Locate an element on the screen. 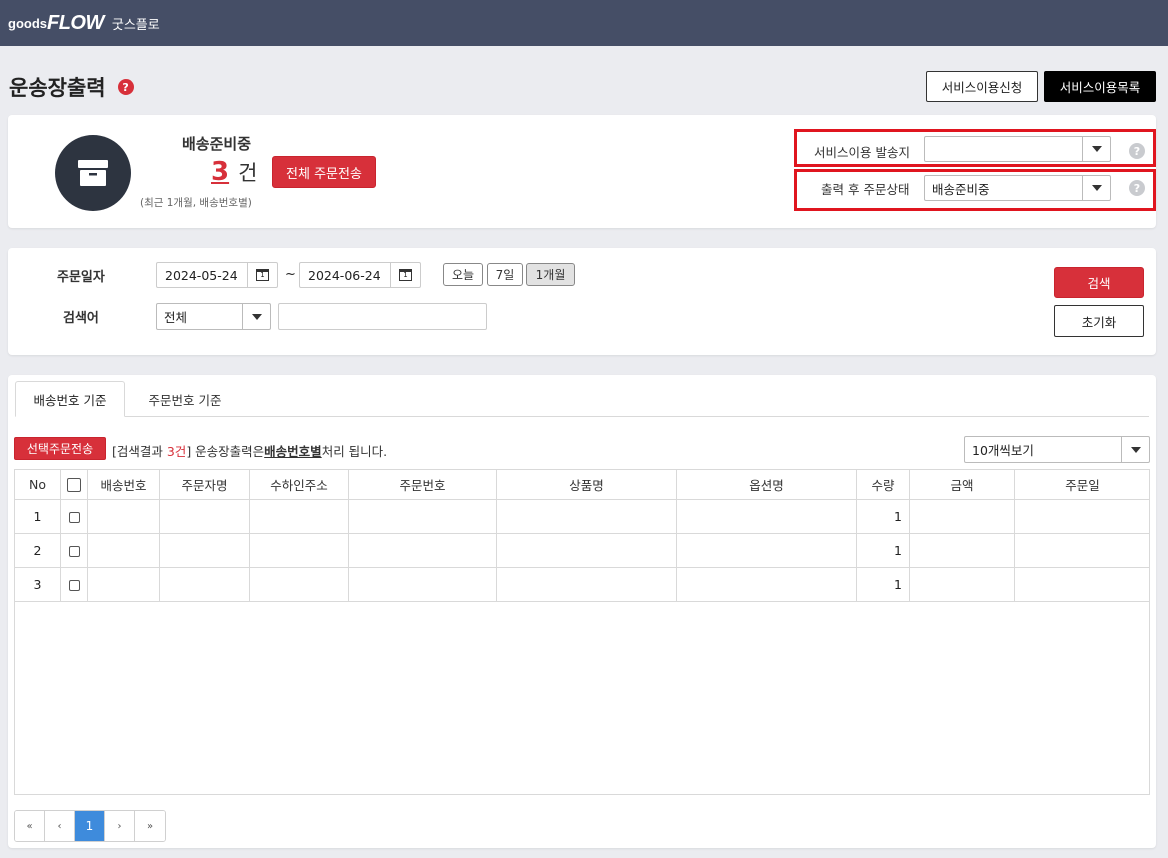 The image size is (1168, 858). page-size-select: 10개씩보기 is located at coordinates (1057, 449).